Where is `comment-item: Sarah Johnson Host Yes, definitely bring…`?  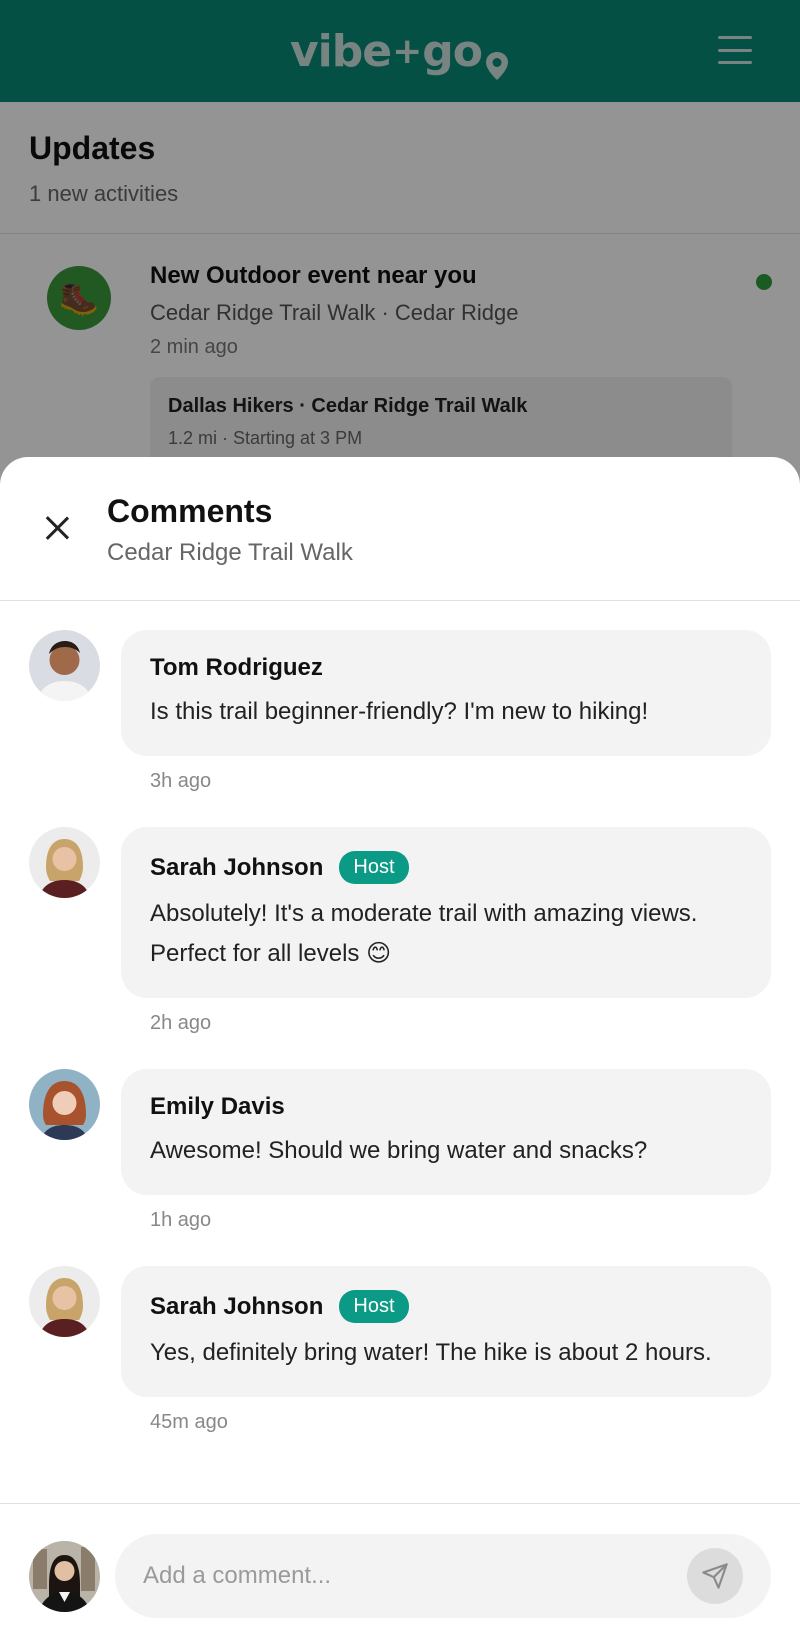
comment-item: Sarah Johnson Host Yes, definitely bring… is located at coordinates (400, 1350).